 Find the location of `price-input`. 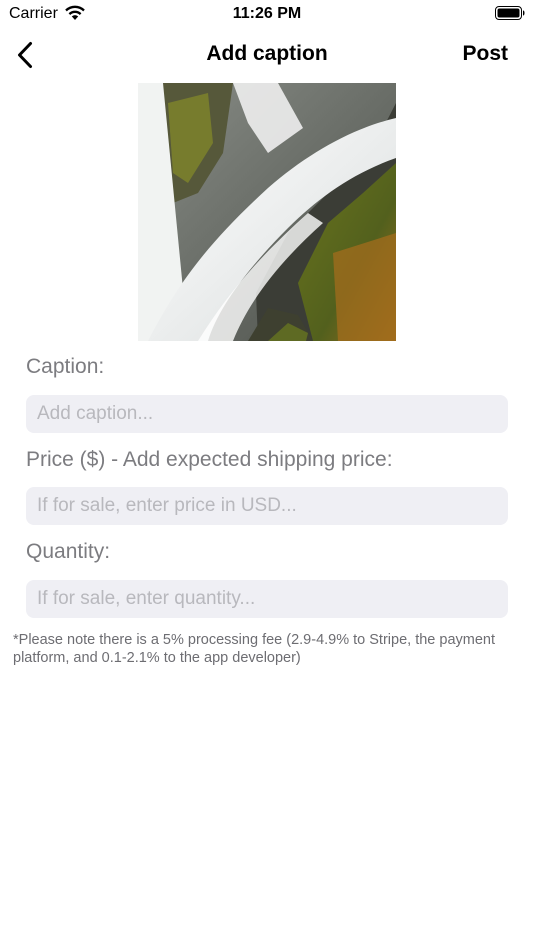

price-input is located at coordinates (267, 506).